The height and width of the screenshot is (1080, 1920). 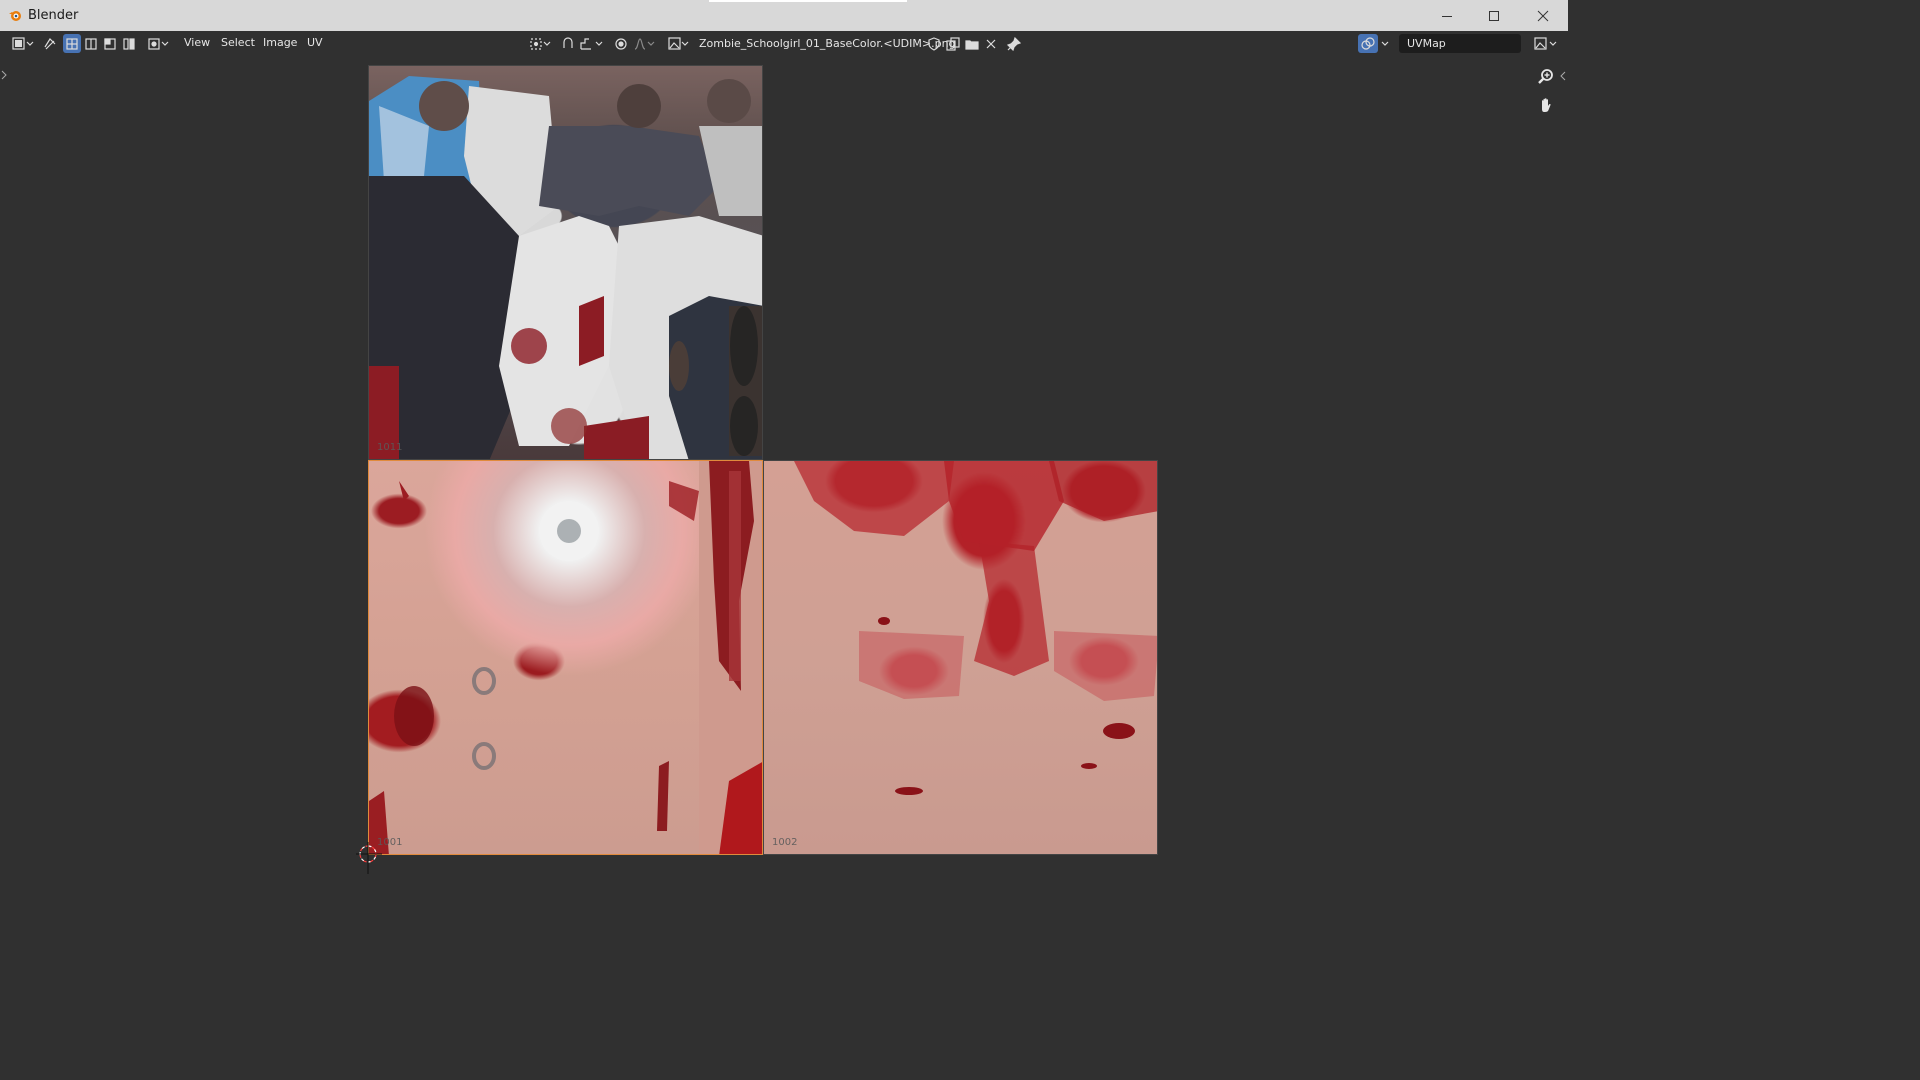 I want to click on texture-1002-art, so click(x=975, y=628).